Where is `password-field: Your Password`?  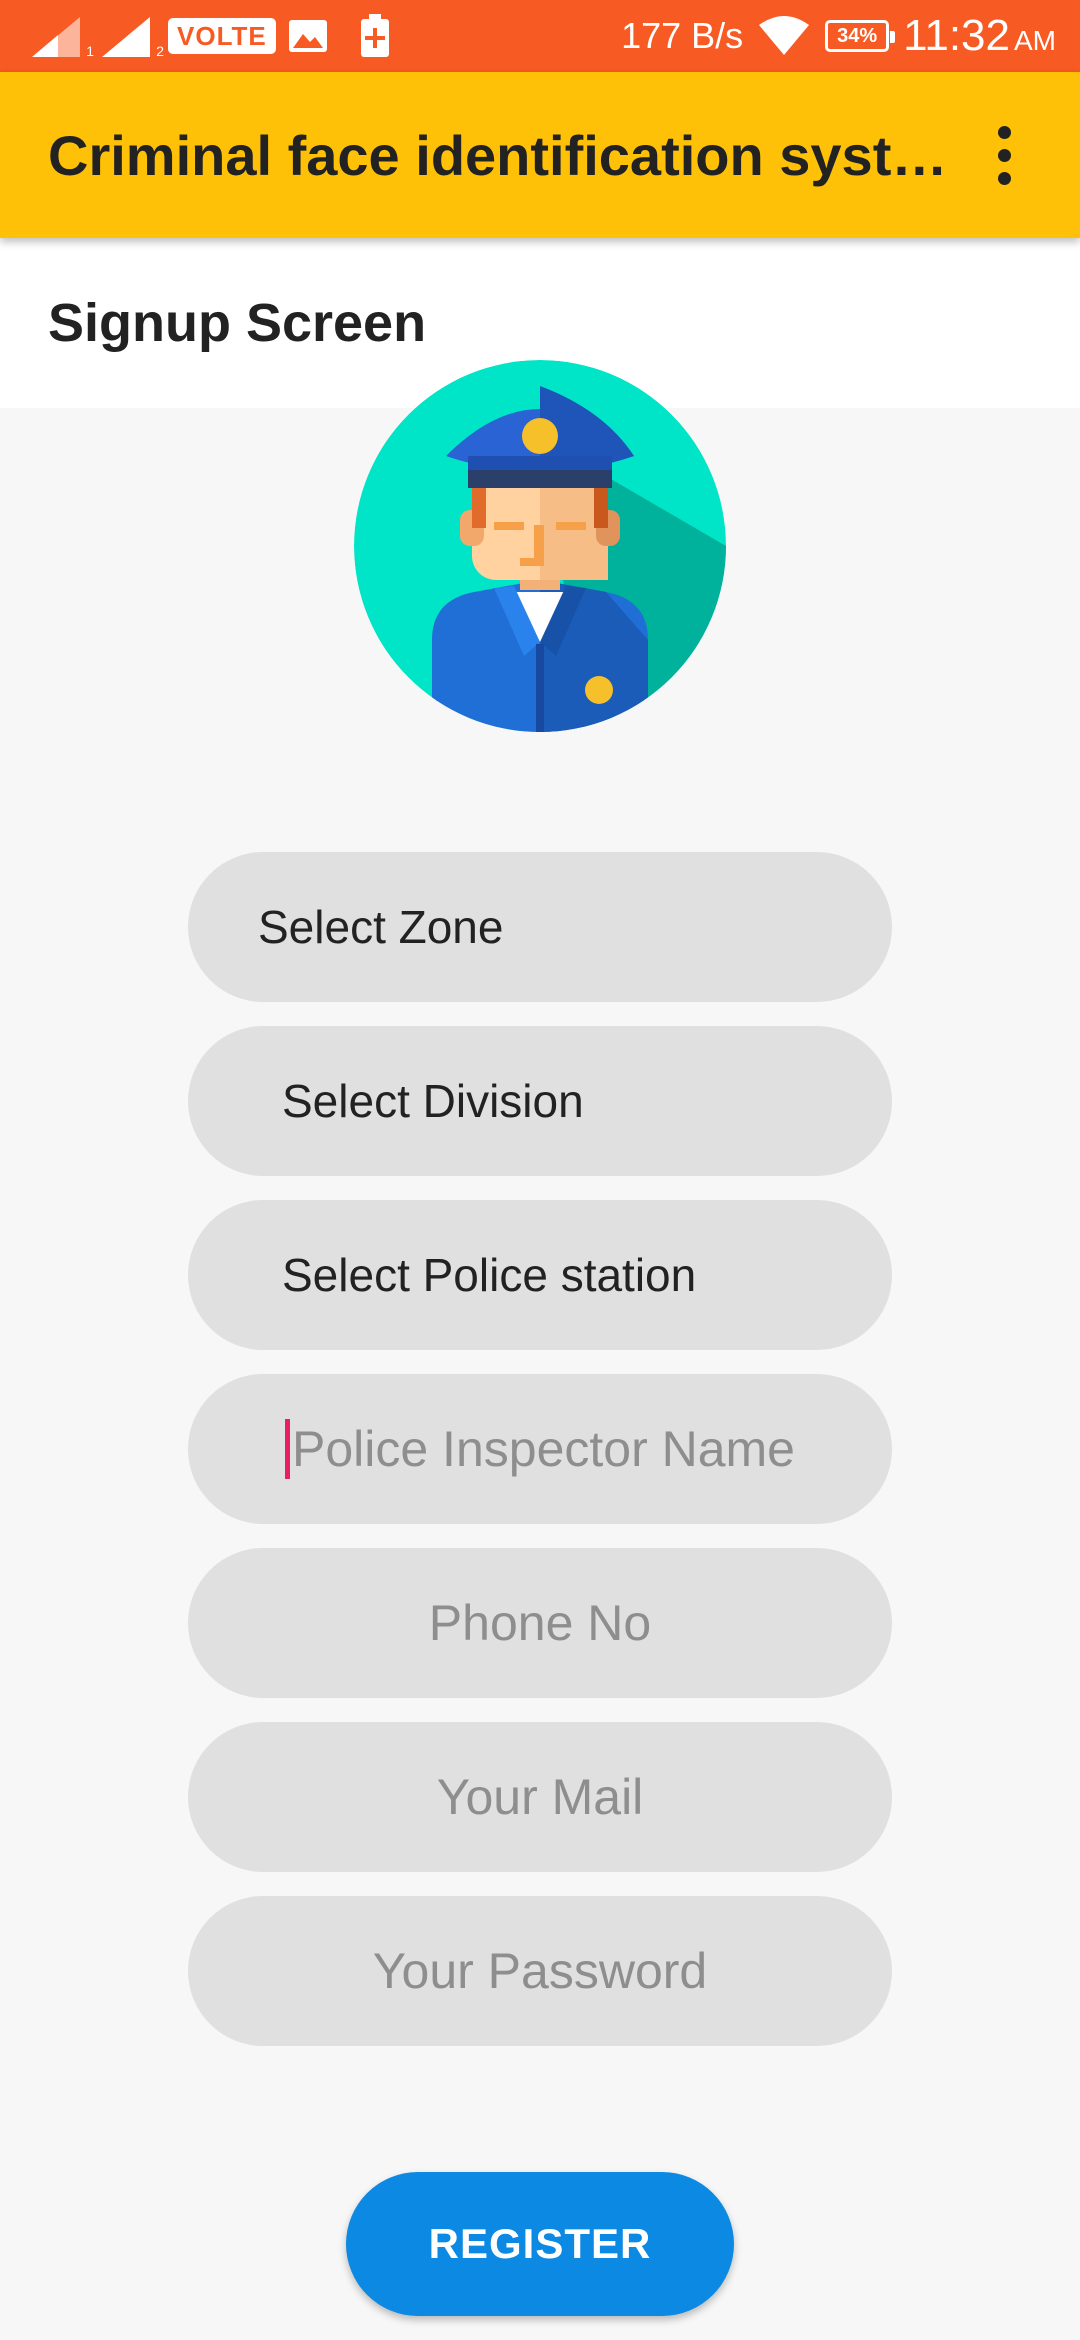
password-field: Your Password is located at coordinates (540, 1971).